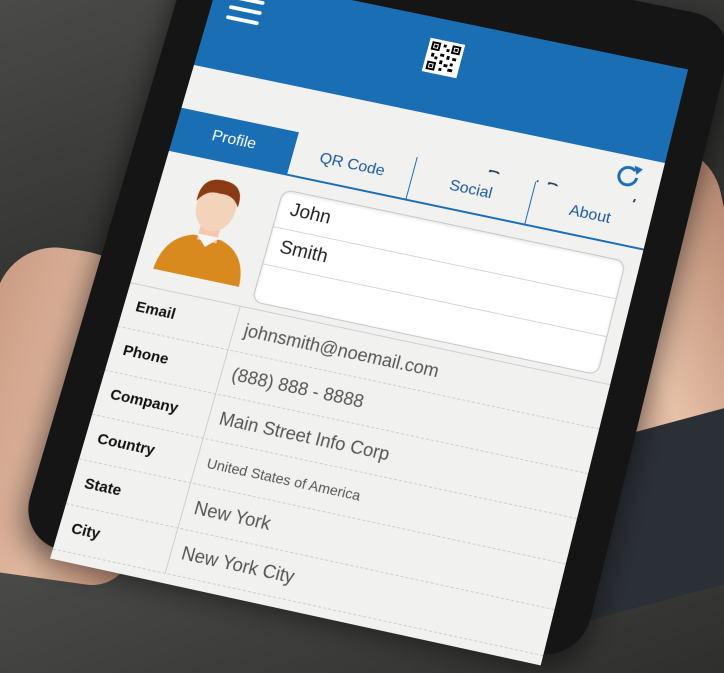  What do you see at coordinates (245, 12) in the screenshot?
I see `hamburger-icon` at bounding box center [245, 12].